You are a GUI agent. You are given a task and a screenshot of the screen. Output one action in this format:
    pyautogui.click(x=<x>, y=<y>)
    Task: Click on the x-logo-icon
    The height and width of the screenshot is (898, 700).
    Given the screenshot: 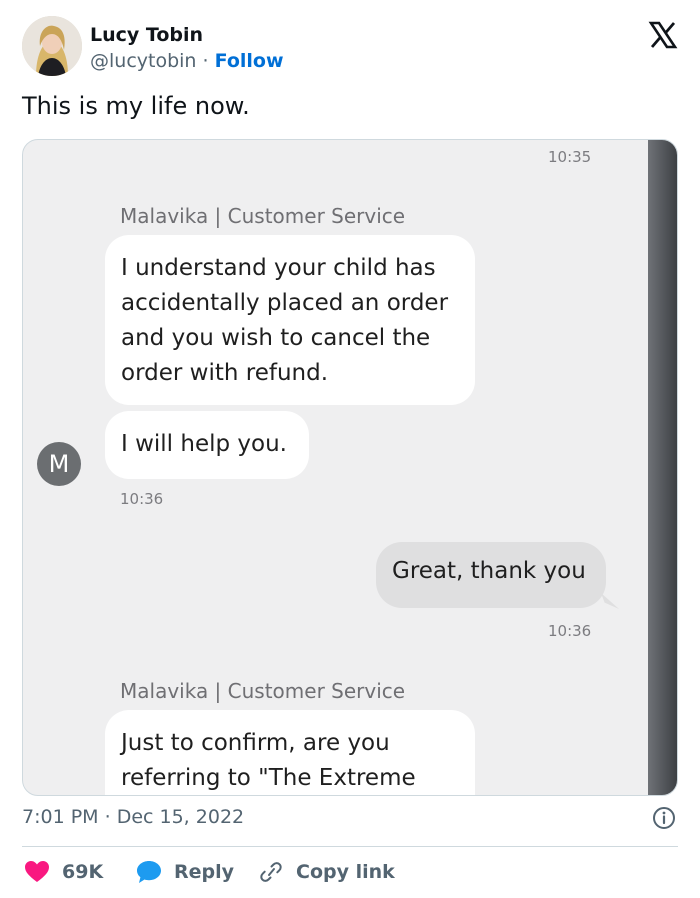 What is the action you would take?
    pyautogui.click(x=663, y=35)
    